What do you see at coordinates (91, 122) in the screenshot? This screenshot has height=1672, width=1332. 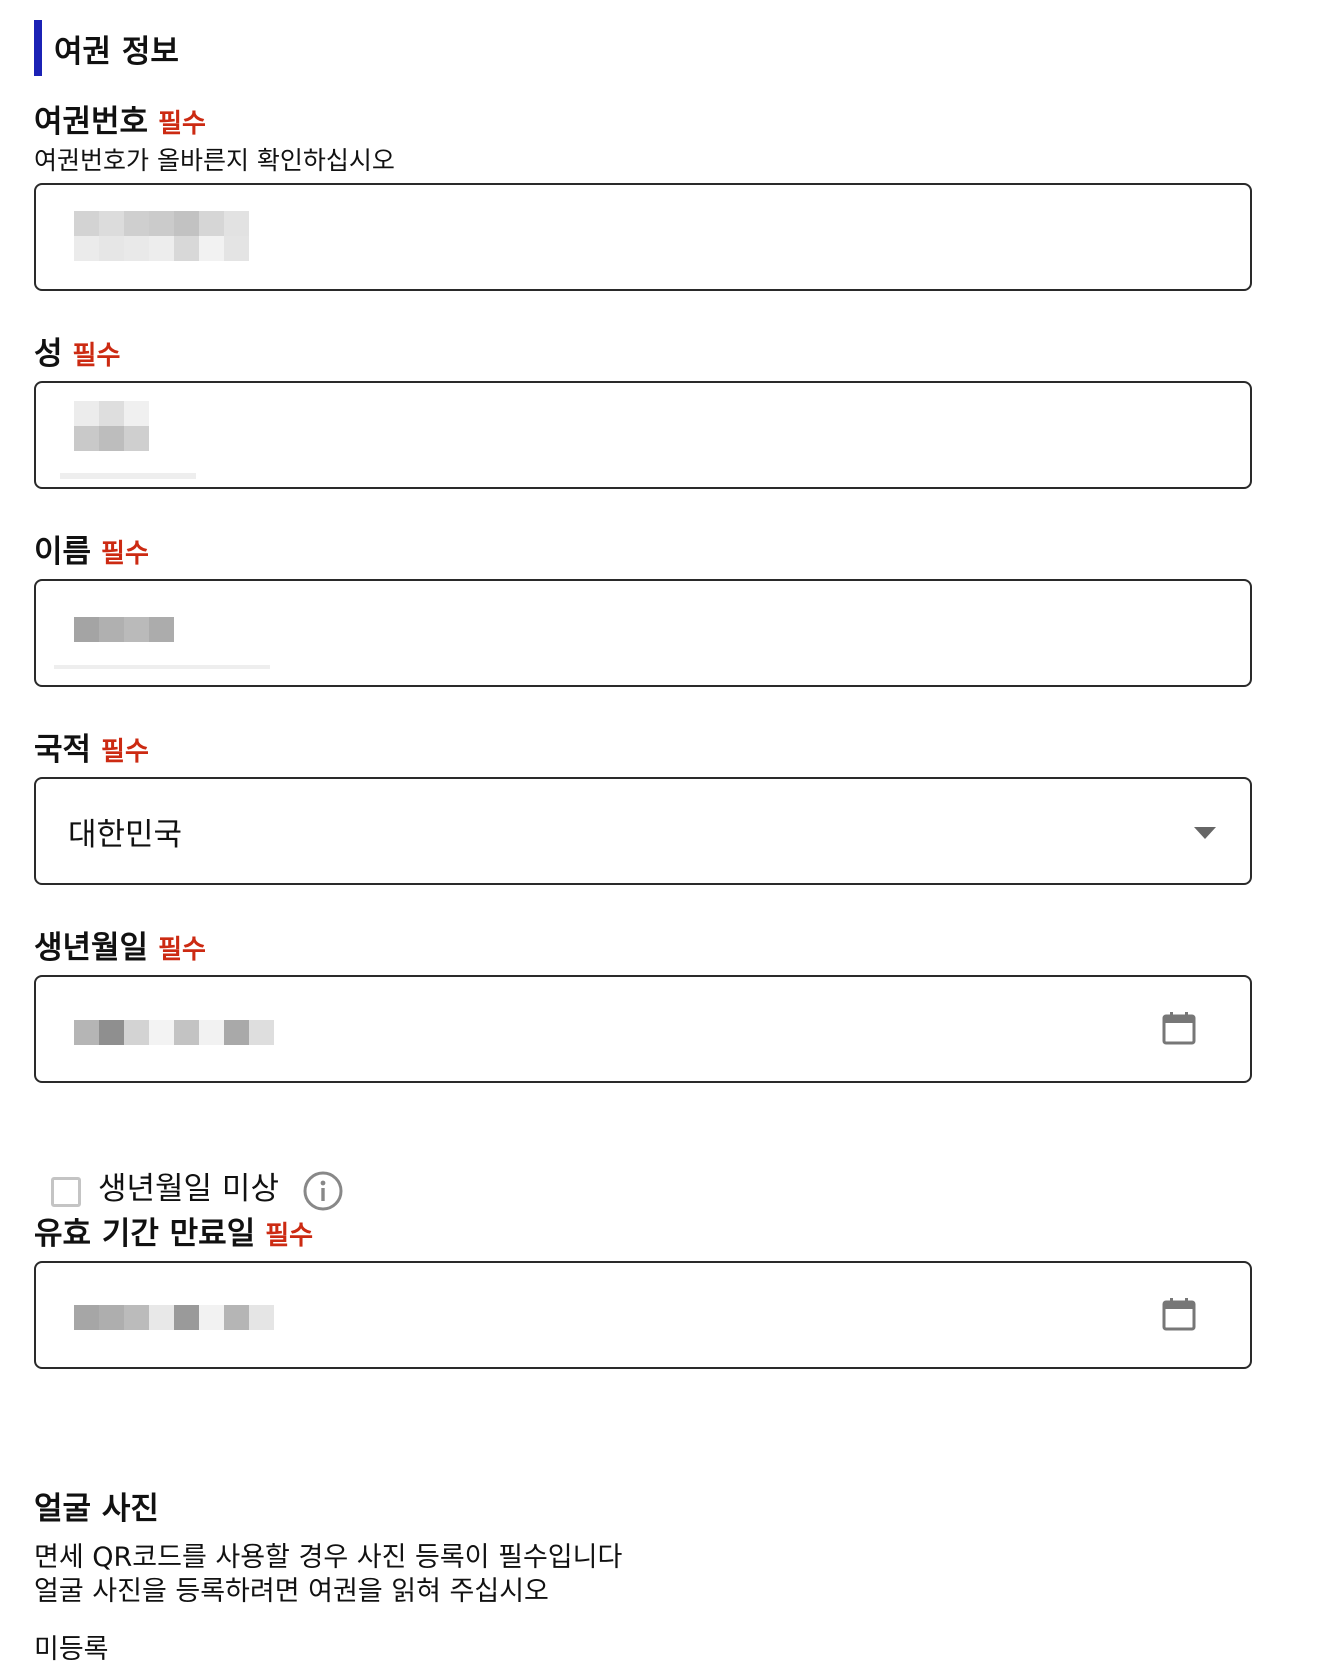 I see `passport-number-label-text: 여권번호` at bounding box center [91, 122].